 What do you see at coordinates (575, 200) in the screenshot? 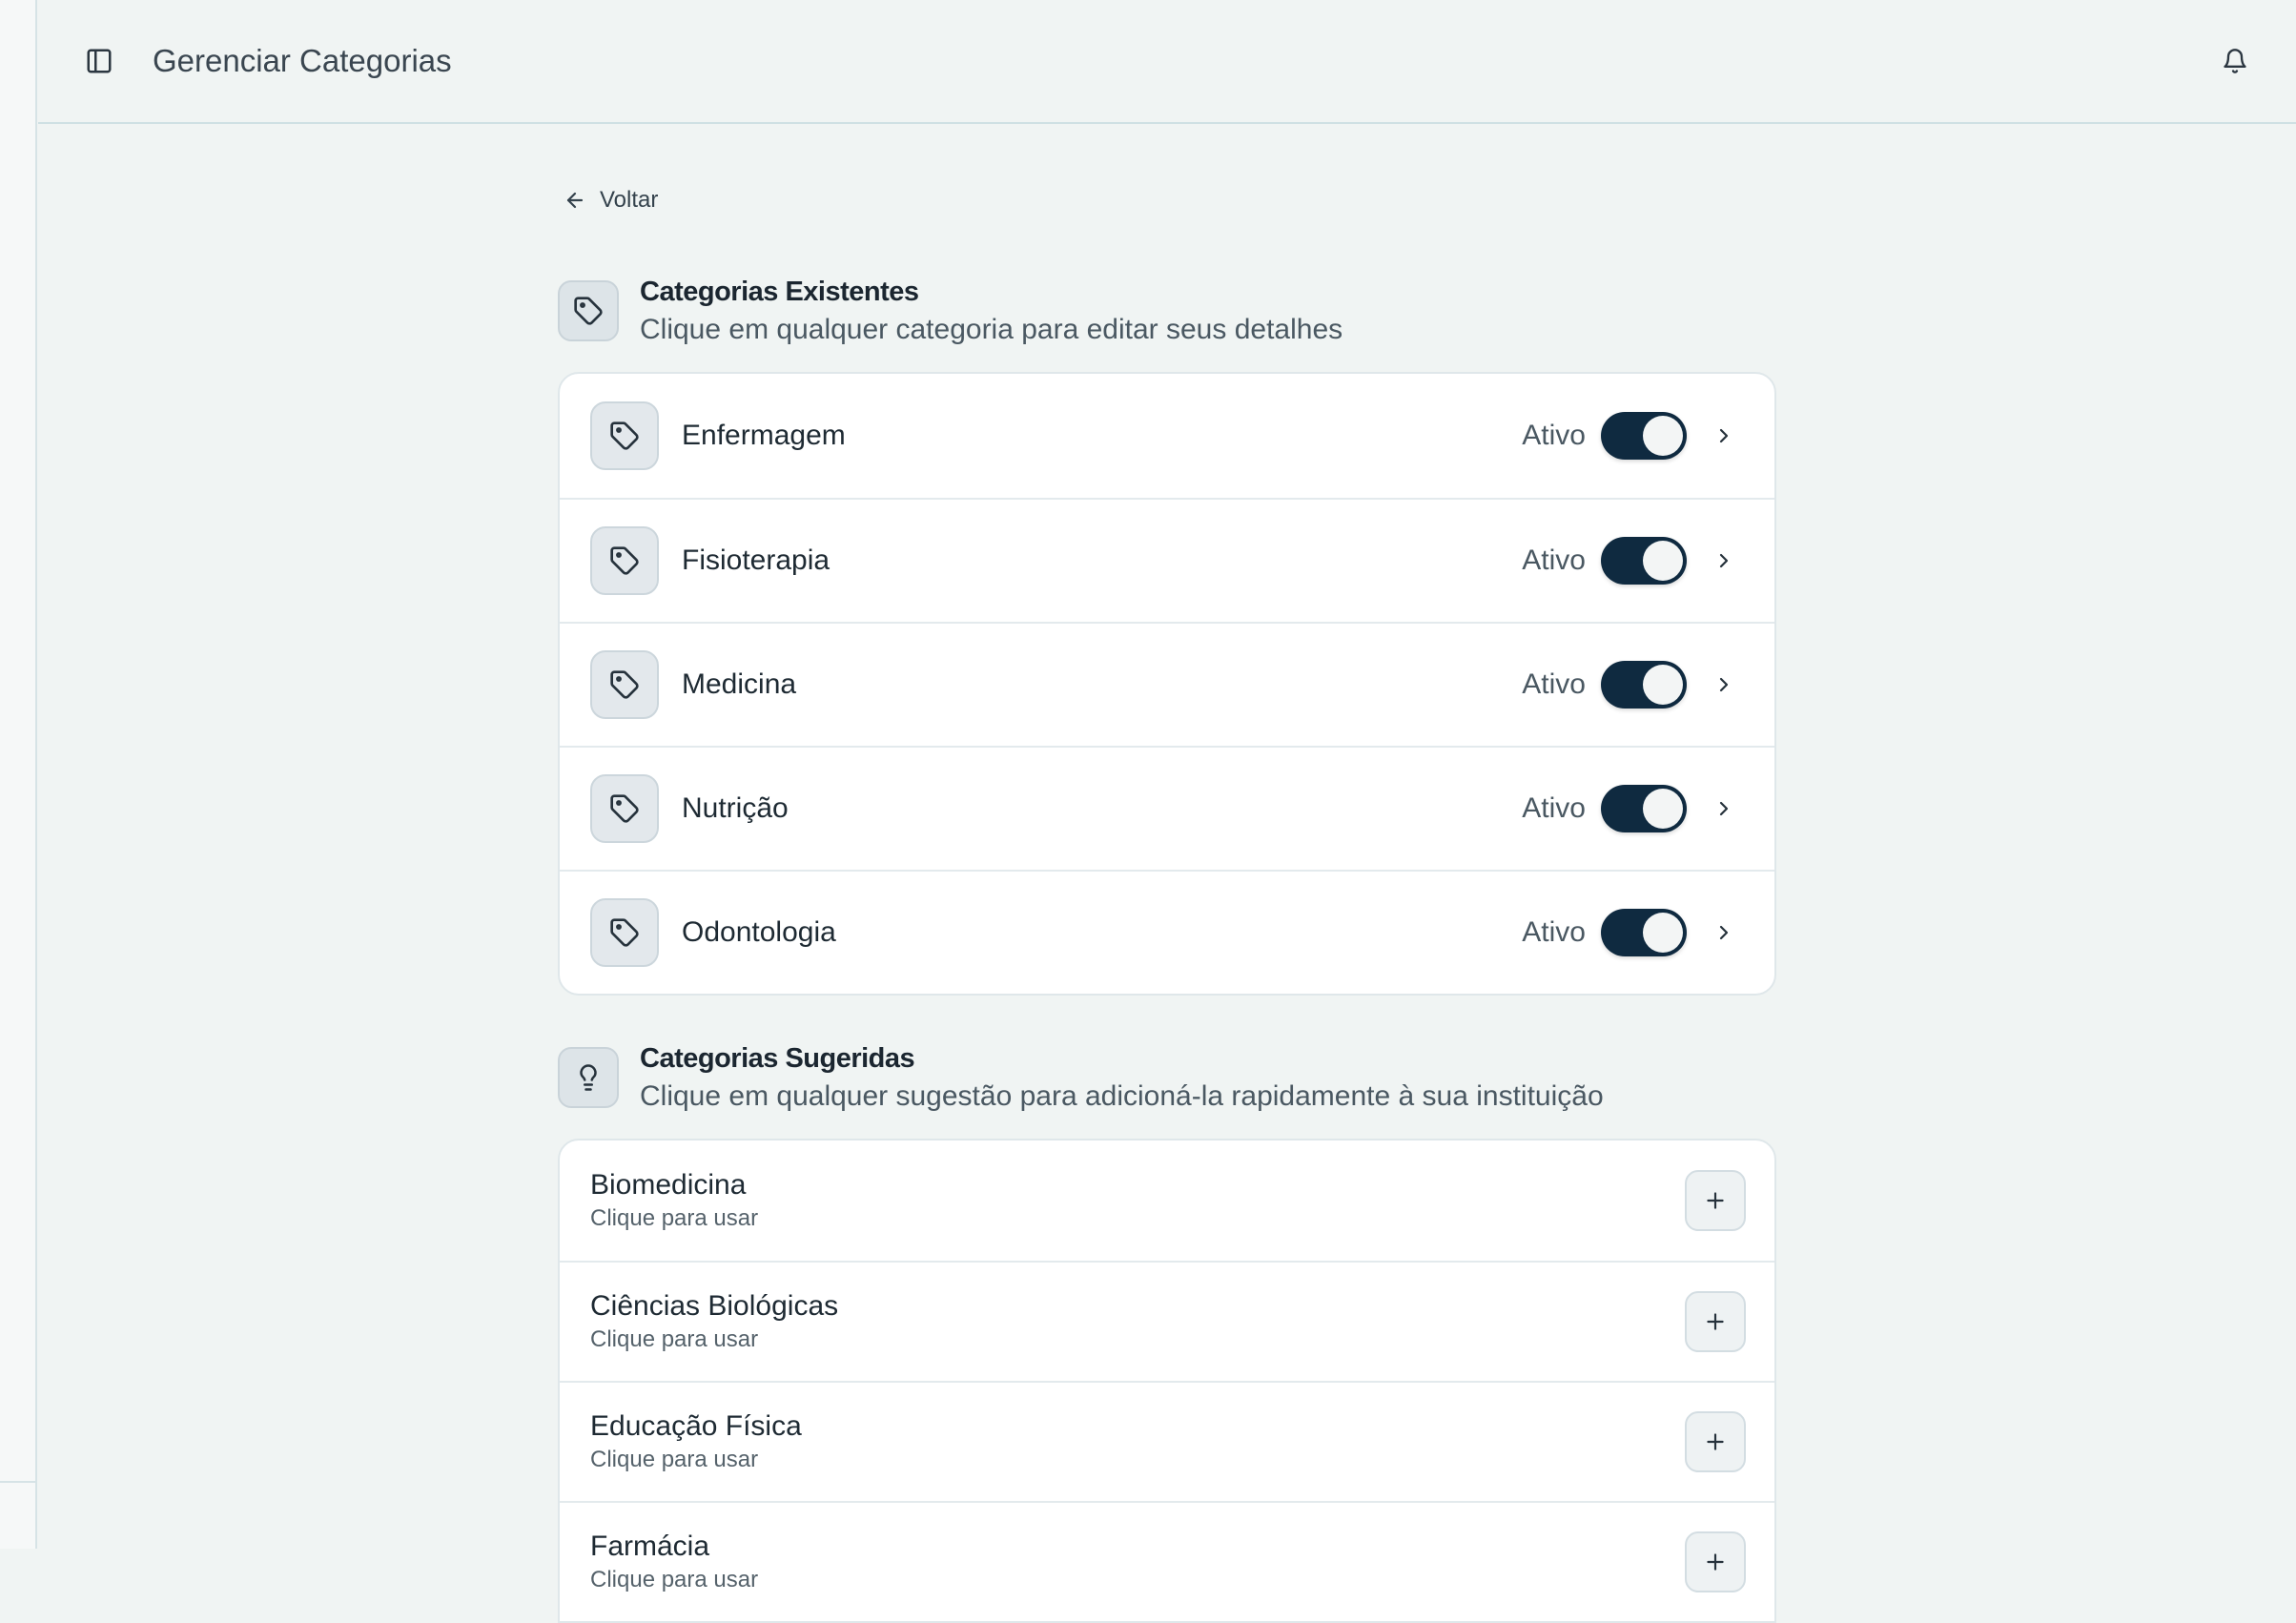
I see `arrow-left-icon` at bounding box center [575, 200].